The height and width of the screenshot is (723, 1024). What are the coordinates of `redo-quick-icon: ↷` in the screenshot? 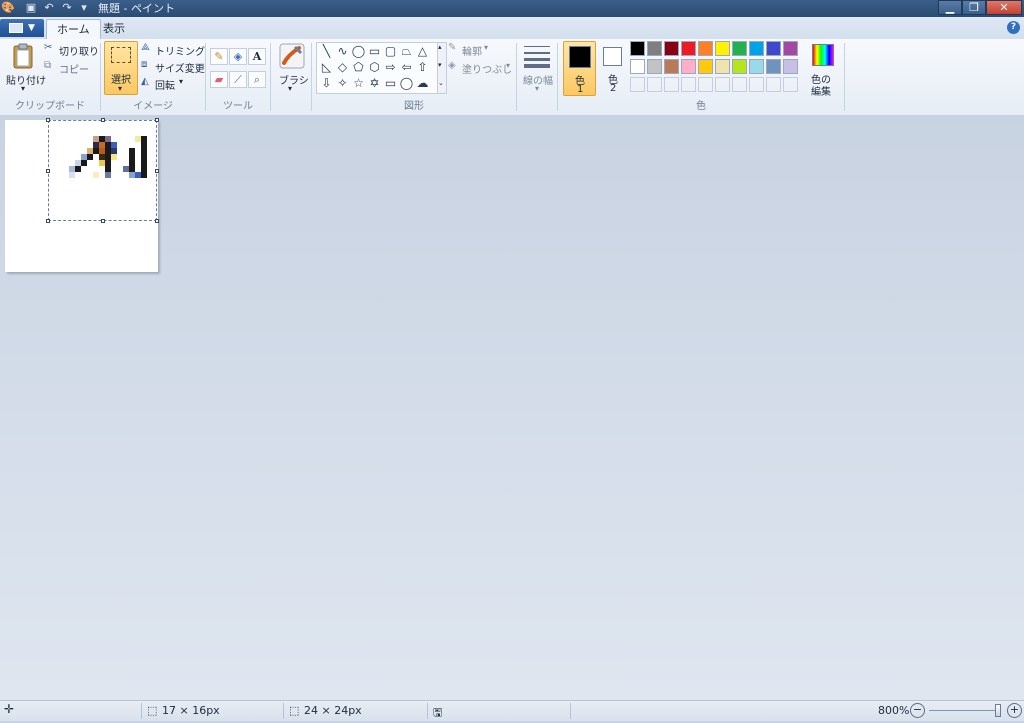 It's located at (67, 8).